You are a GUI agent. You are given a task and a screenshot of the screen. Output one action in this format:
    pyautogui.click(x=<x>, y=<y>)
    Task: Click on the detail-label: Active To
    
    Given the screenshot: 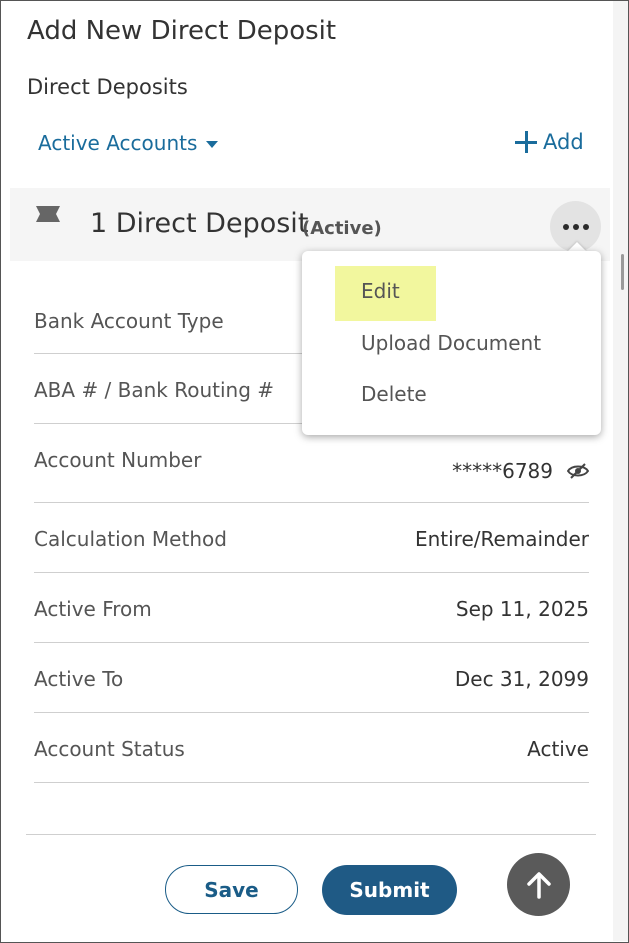 What is the action you would take?
    pyautogui.click(x=79, y=679)
    